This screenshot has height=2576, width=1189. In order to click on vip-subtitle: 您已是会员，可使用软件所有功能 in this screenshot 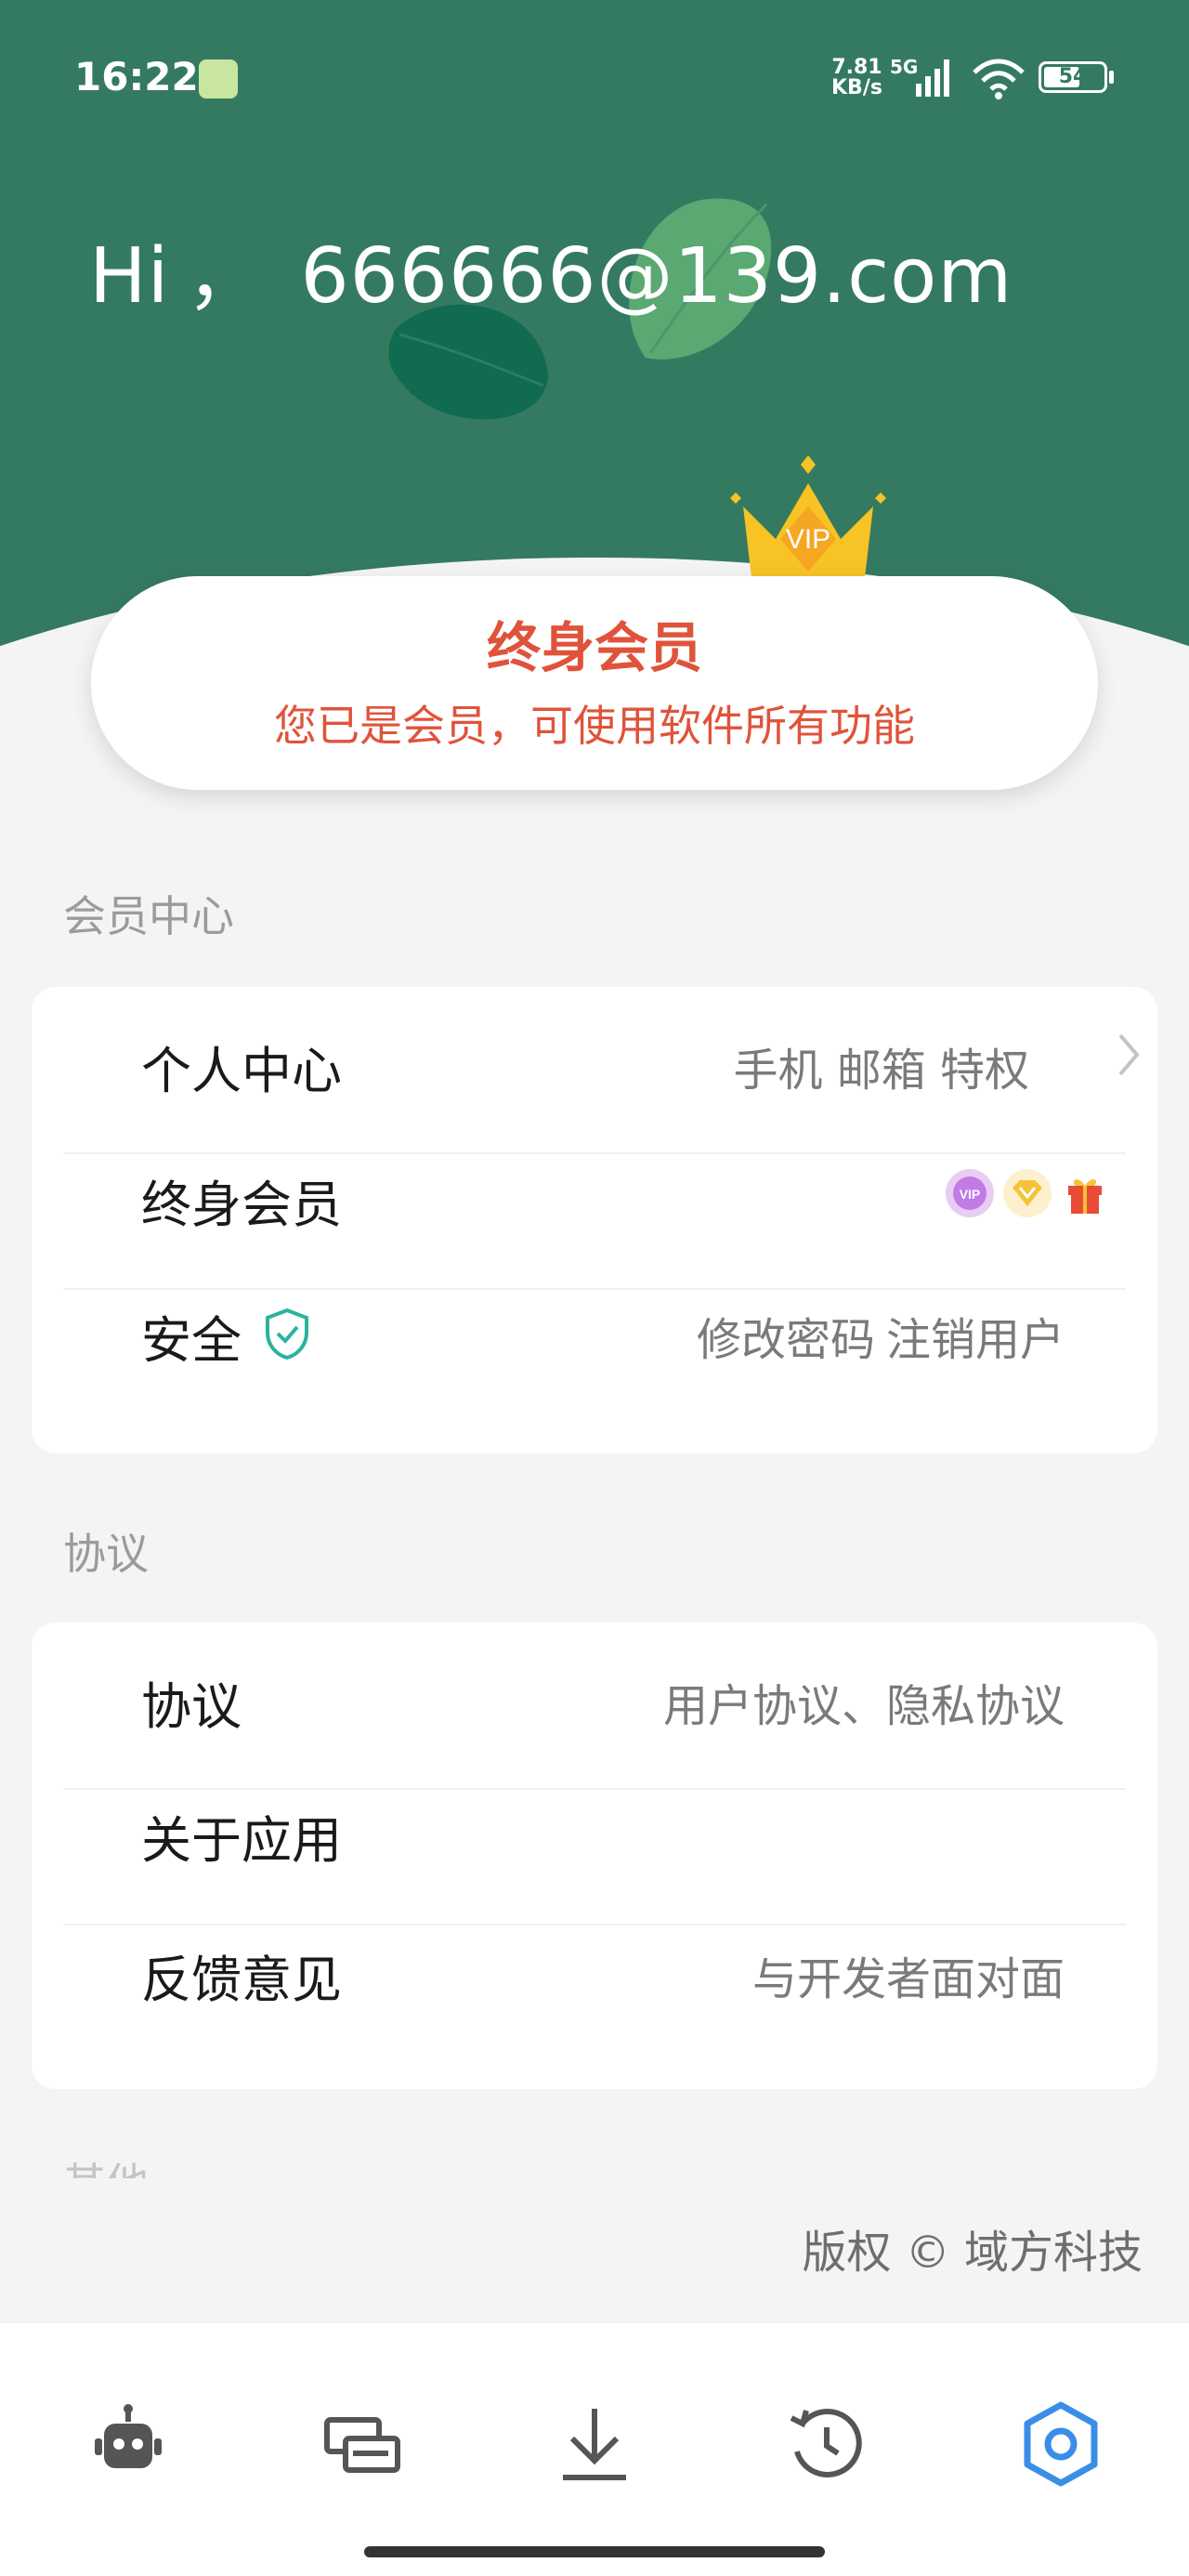, I will do `click(594, 726)`.